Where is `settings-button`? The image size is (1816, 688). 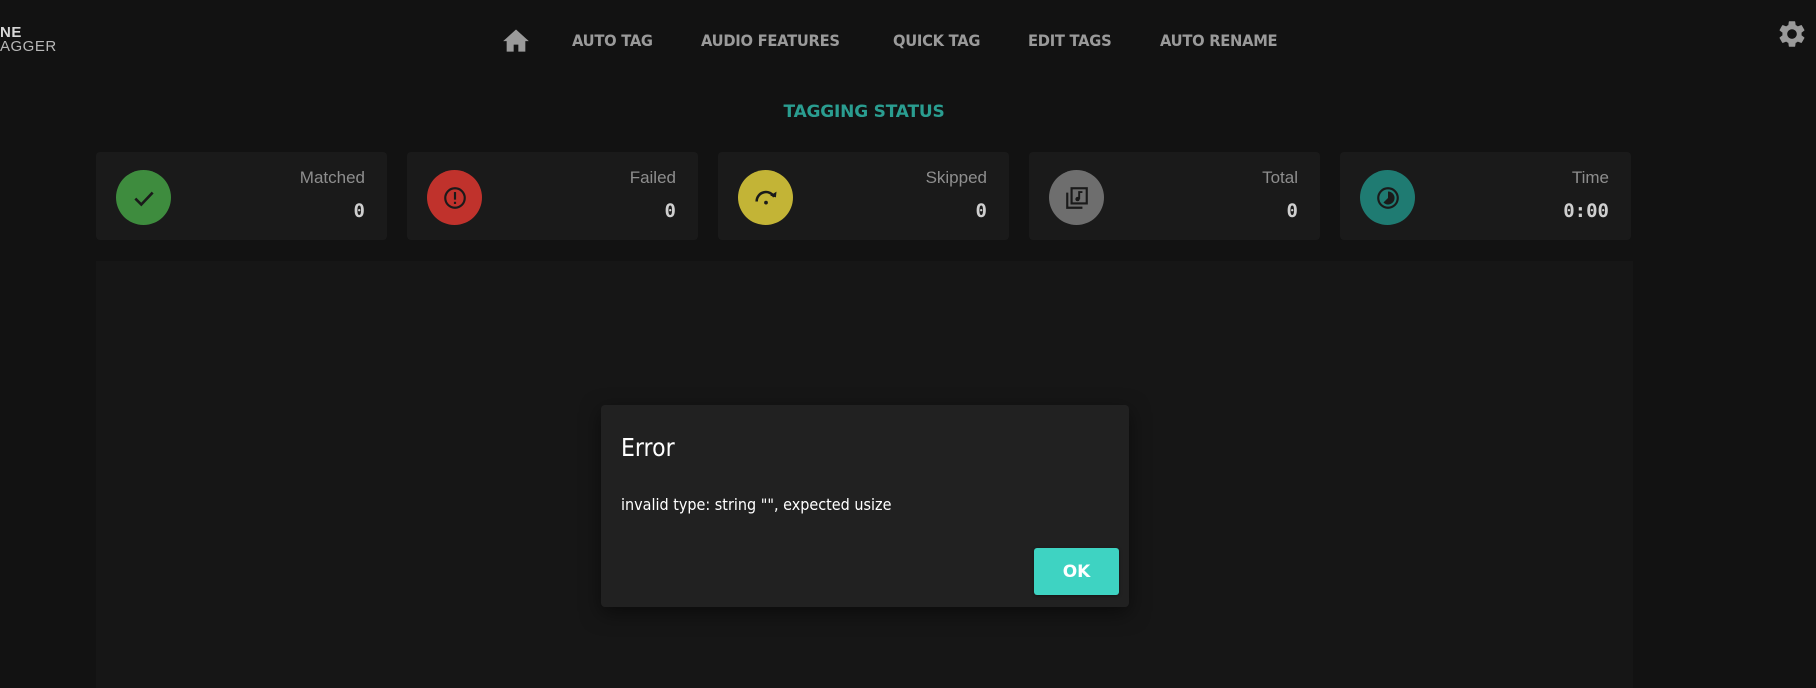
settings-button is located at coordinates (1792, 34).